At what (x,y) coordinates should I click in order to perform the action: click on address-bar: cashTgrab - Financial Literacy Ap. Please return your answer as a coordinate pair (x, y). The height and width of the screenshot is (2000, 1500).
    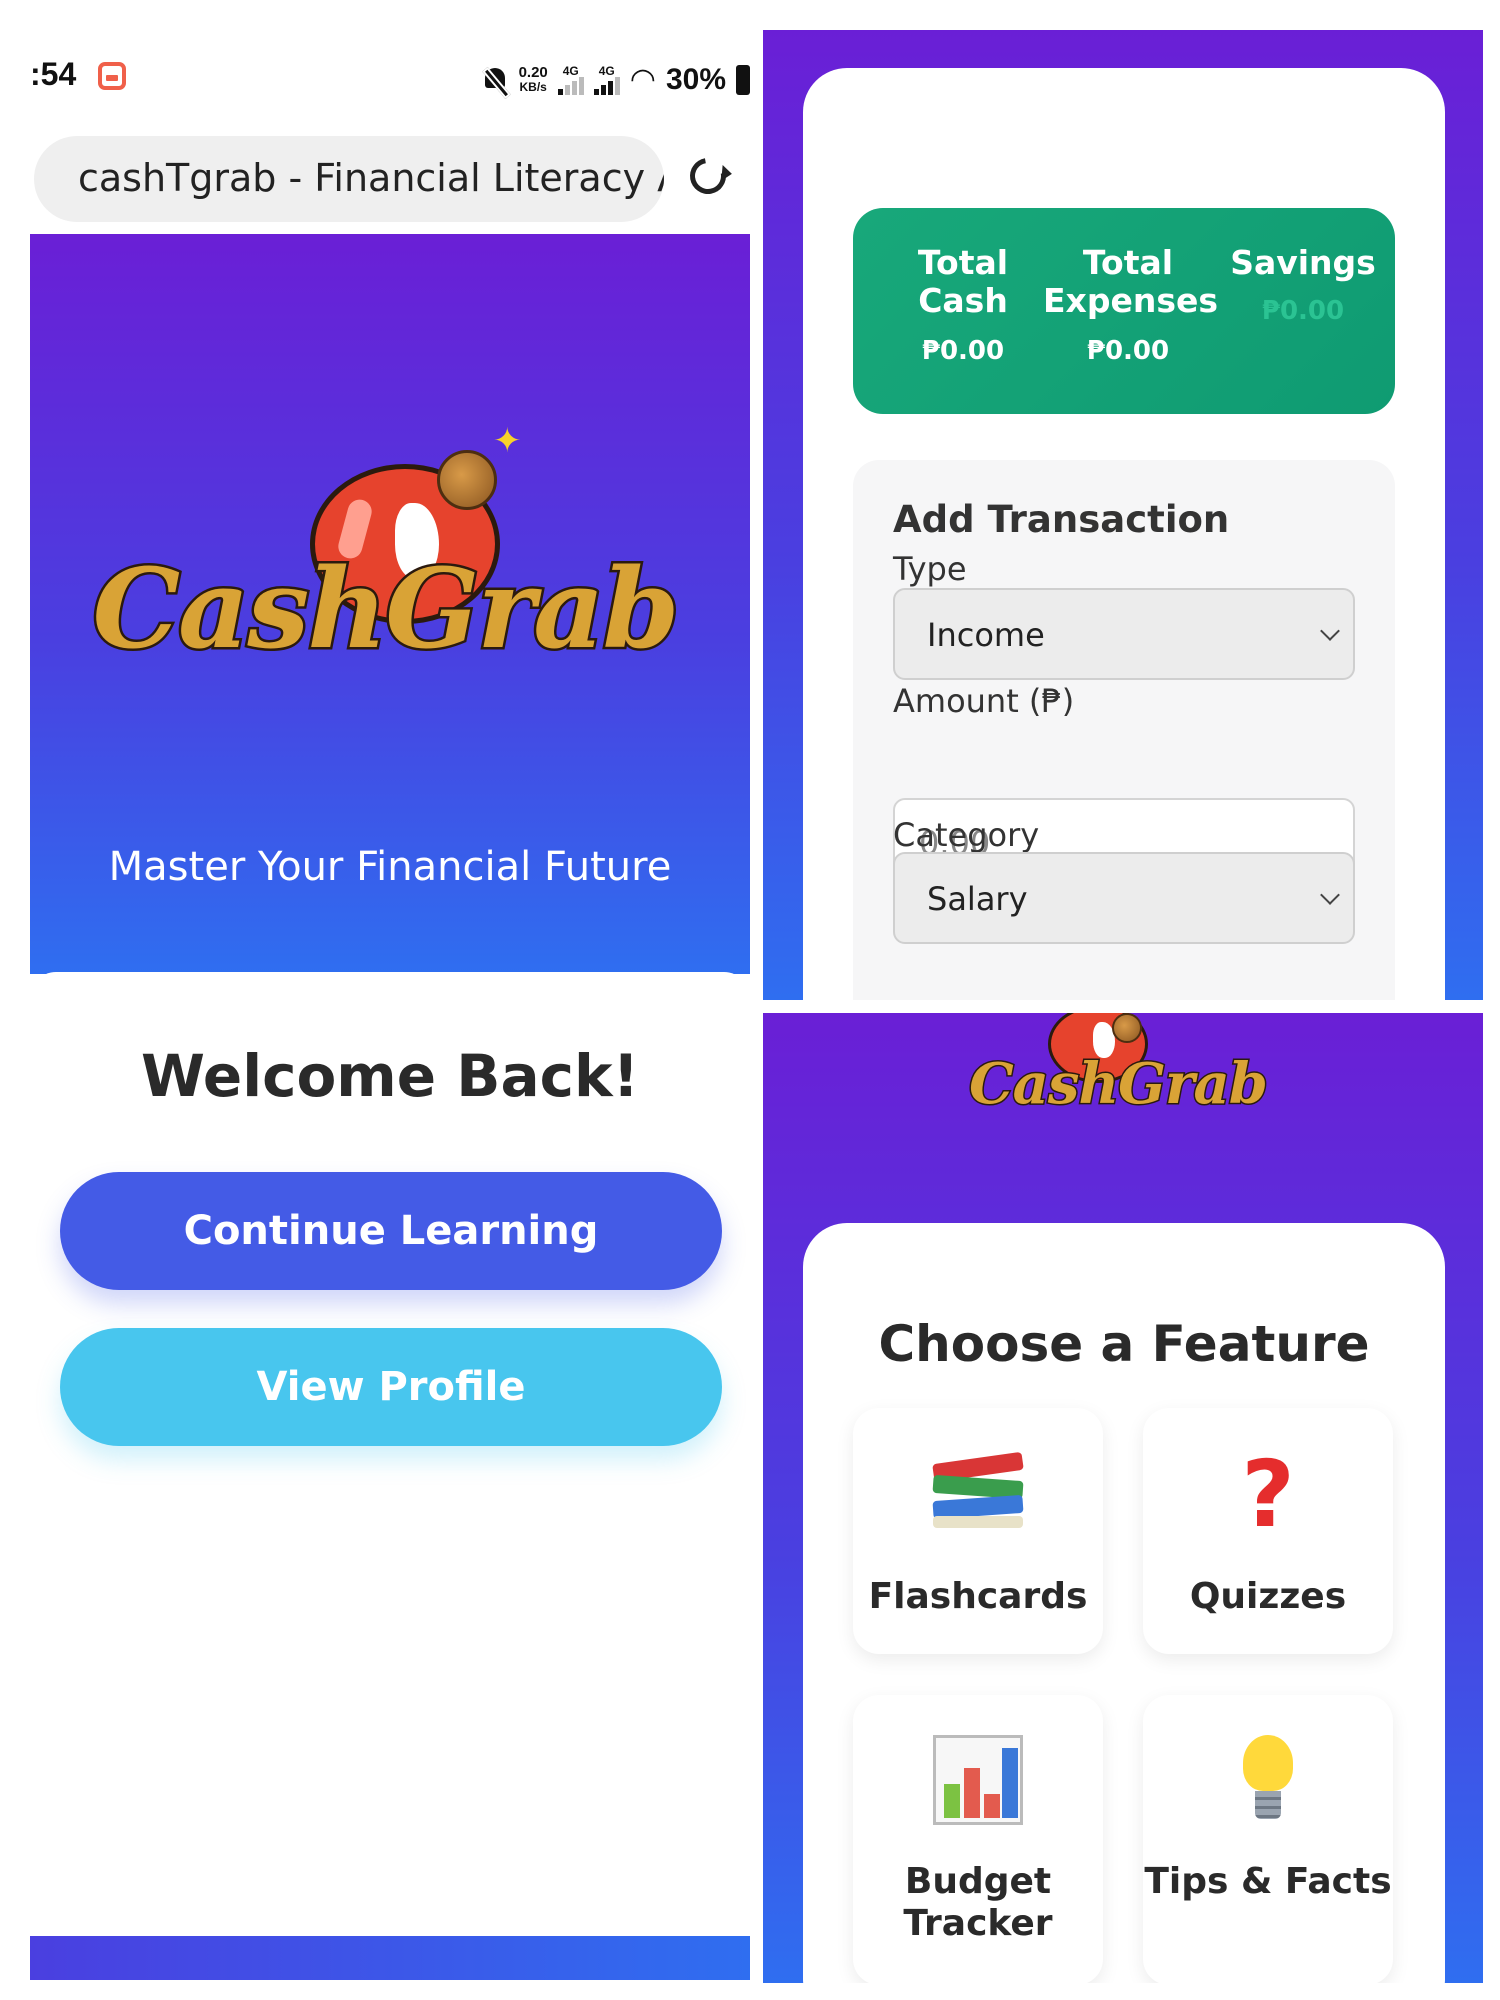
    Looking at the image, I should click on (349, 179).